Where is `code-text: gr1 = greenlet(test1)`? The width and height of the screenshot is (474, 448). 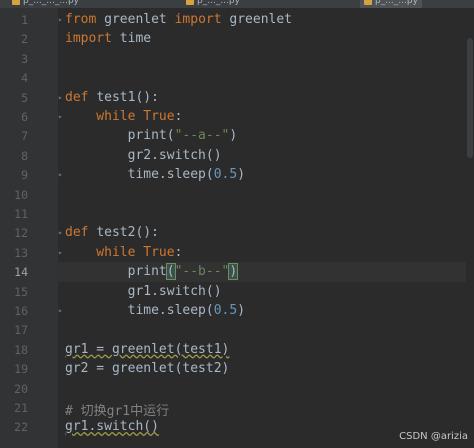
code-text: gr1 = greenlet(test1) is located at coordinates (147, 349).